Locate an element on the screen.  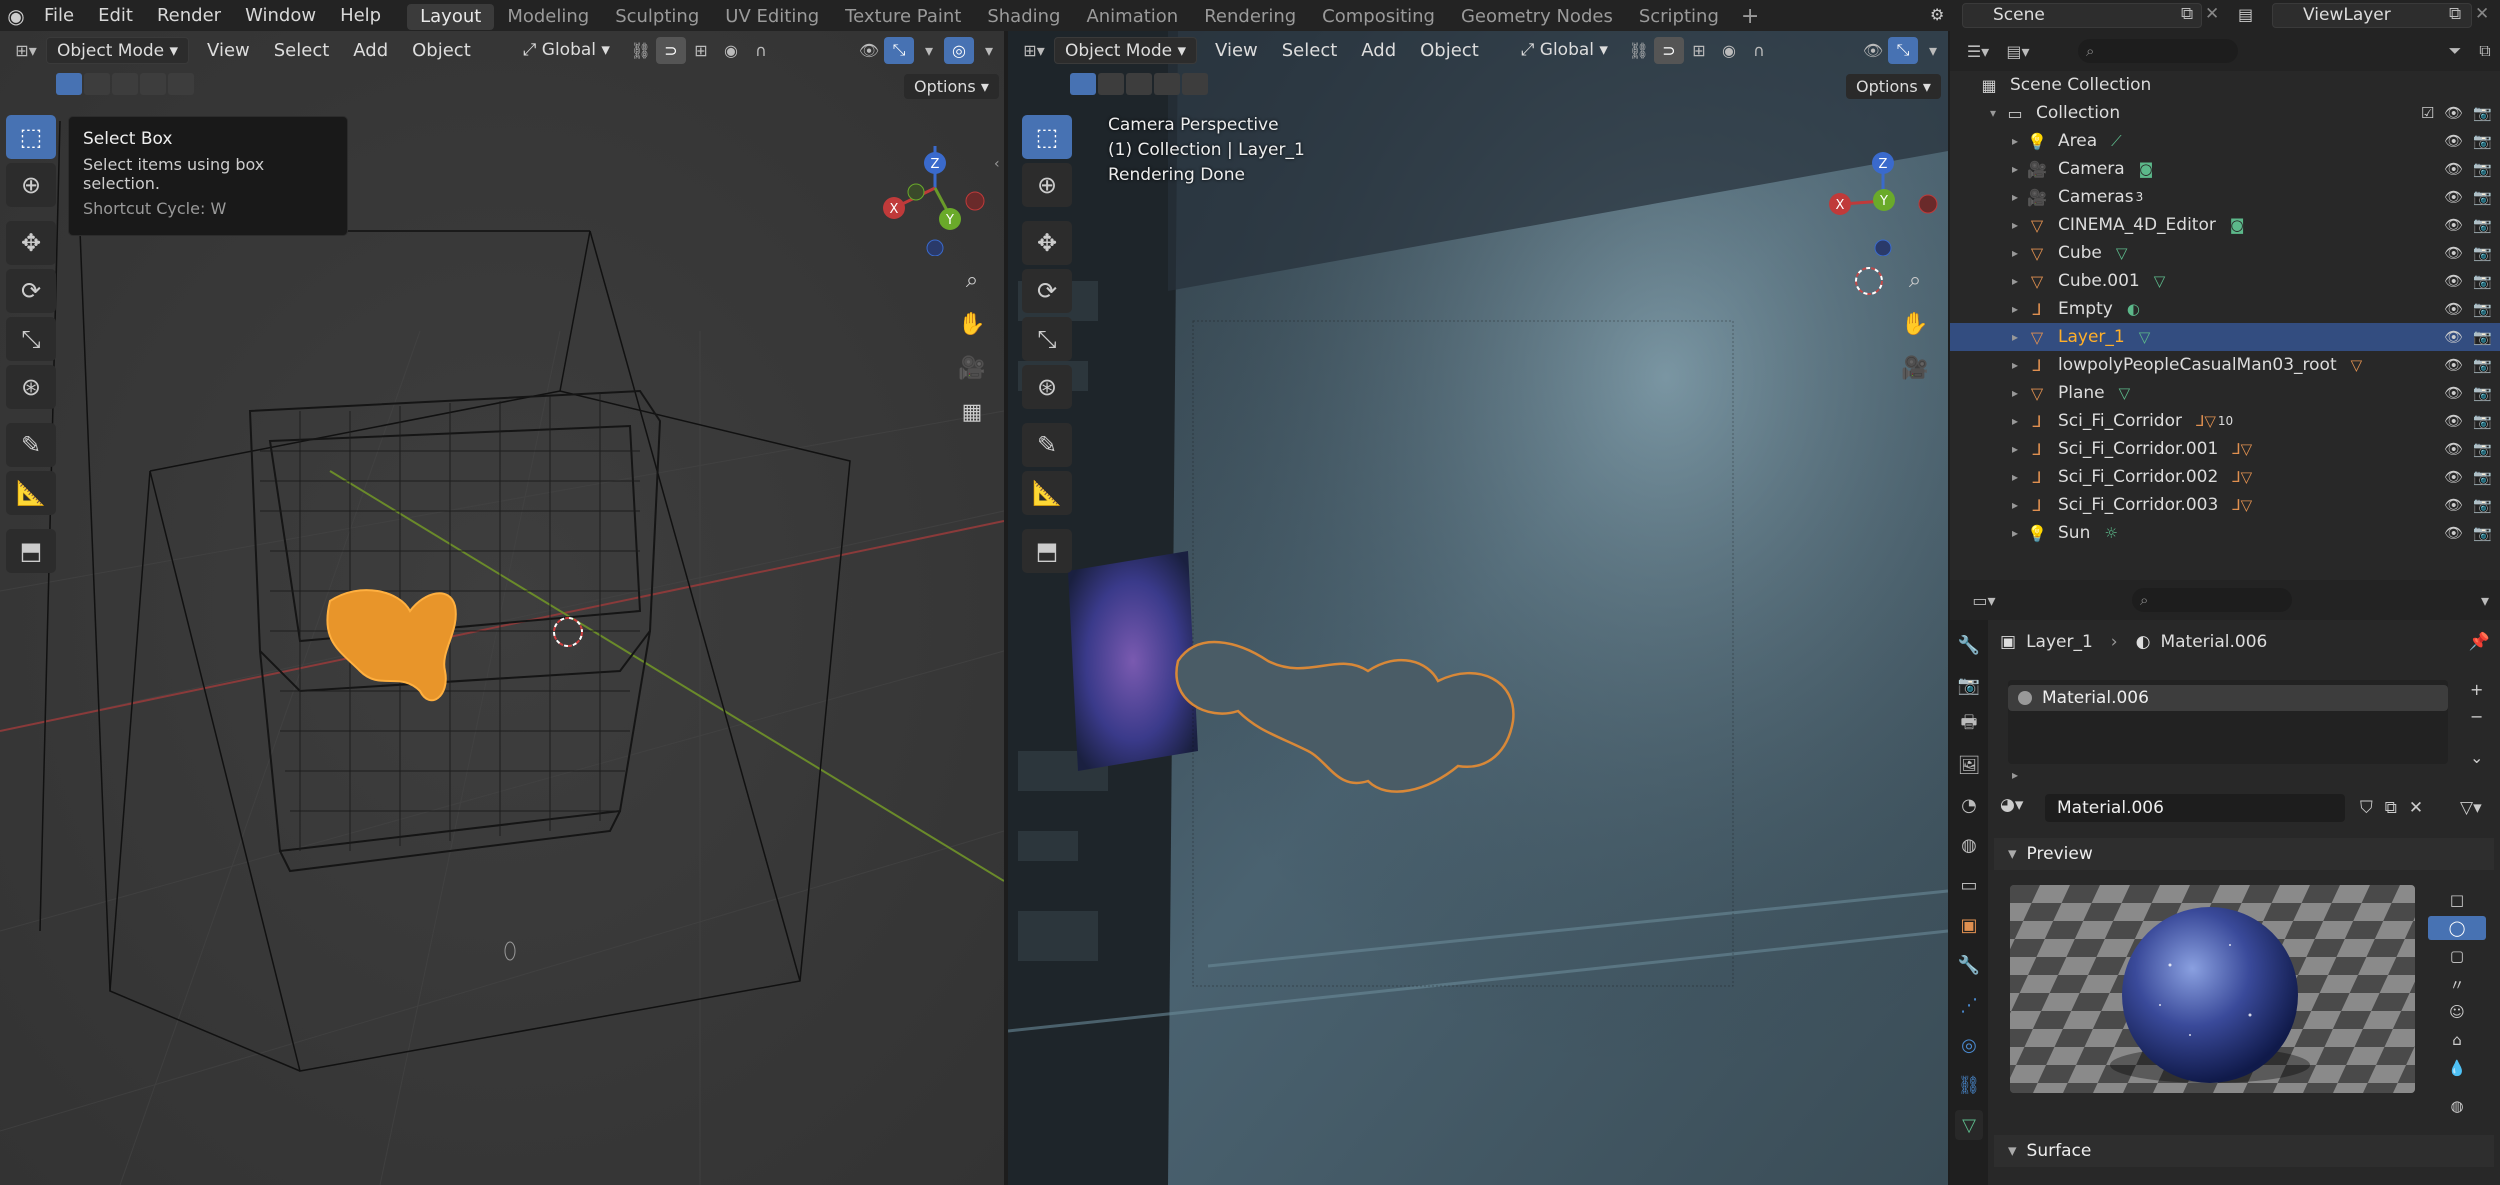
workspace-tab-texture-paint: Texture Paint is located at coordinates (903, 17).